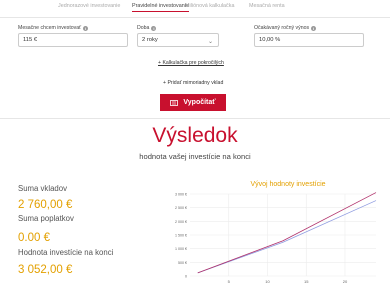 The image size is (390, 304). I want to click on tab-monthly-rent: Mesačná renta, so click(267, 6).